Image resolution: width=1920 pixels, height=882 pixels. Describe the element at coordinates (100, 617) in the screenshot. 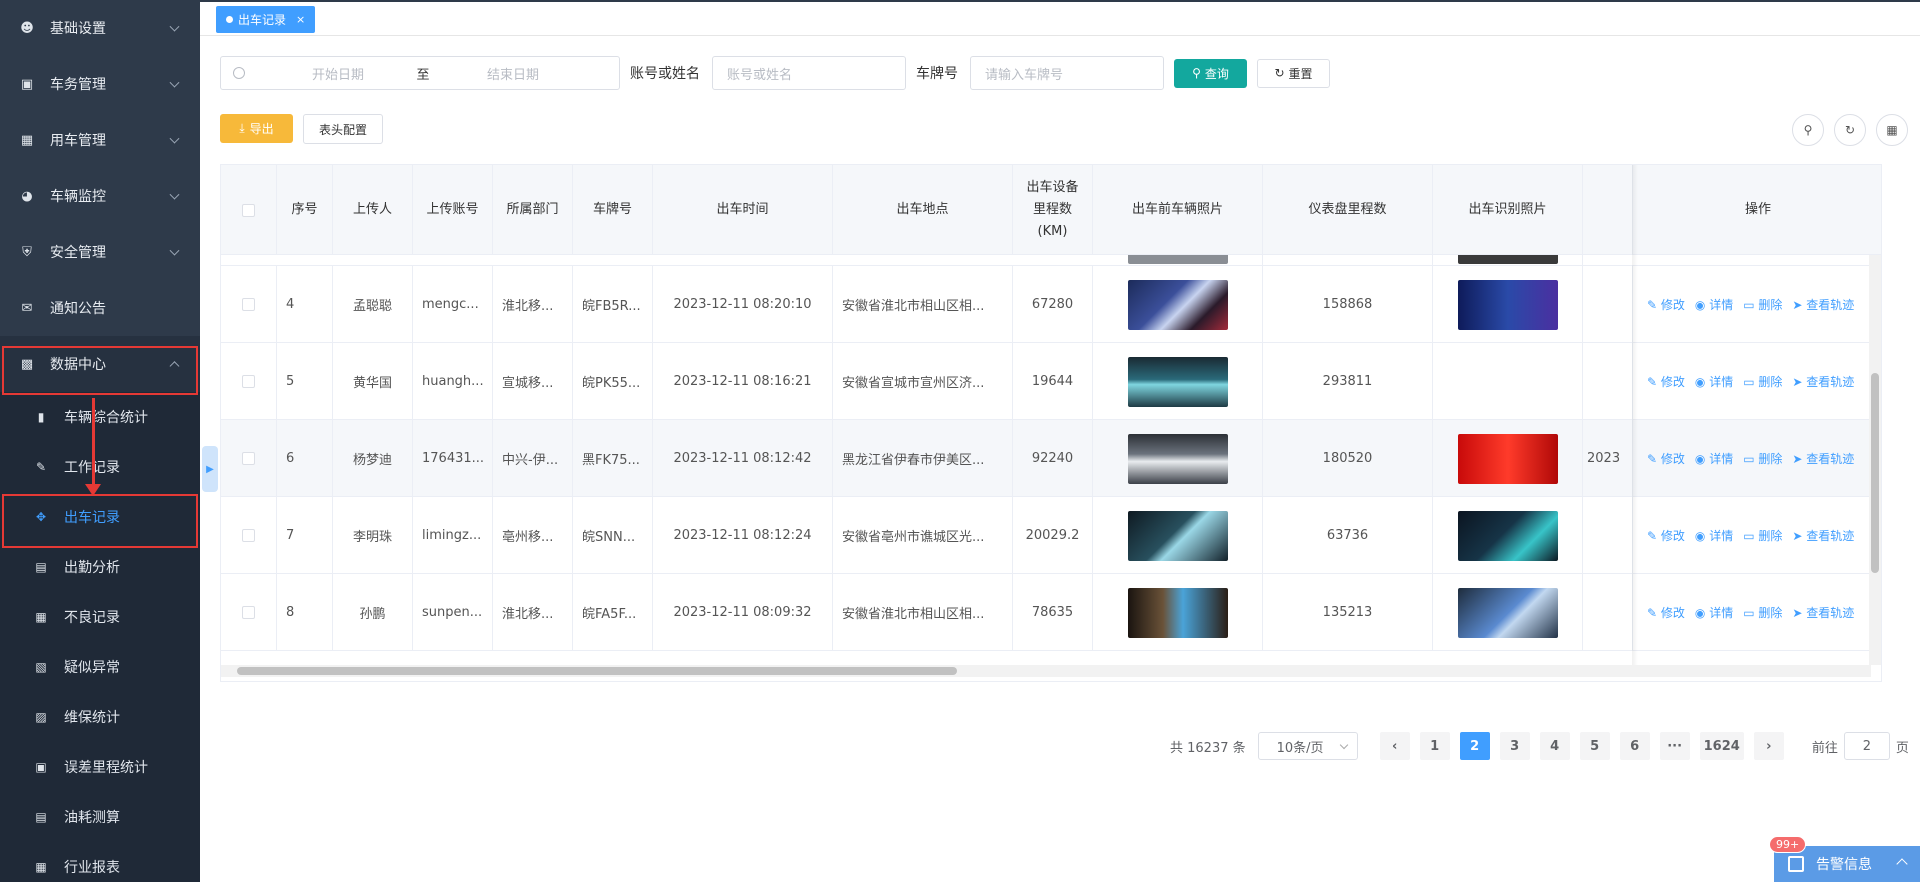

I see `submenu-item-bad-record: ▦ 不良记录` at that location.